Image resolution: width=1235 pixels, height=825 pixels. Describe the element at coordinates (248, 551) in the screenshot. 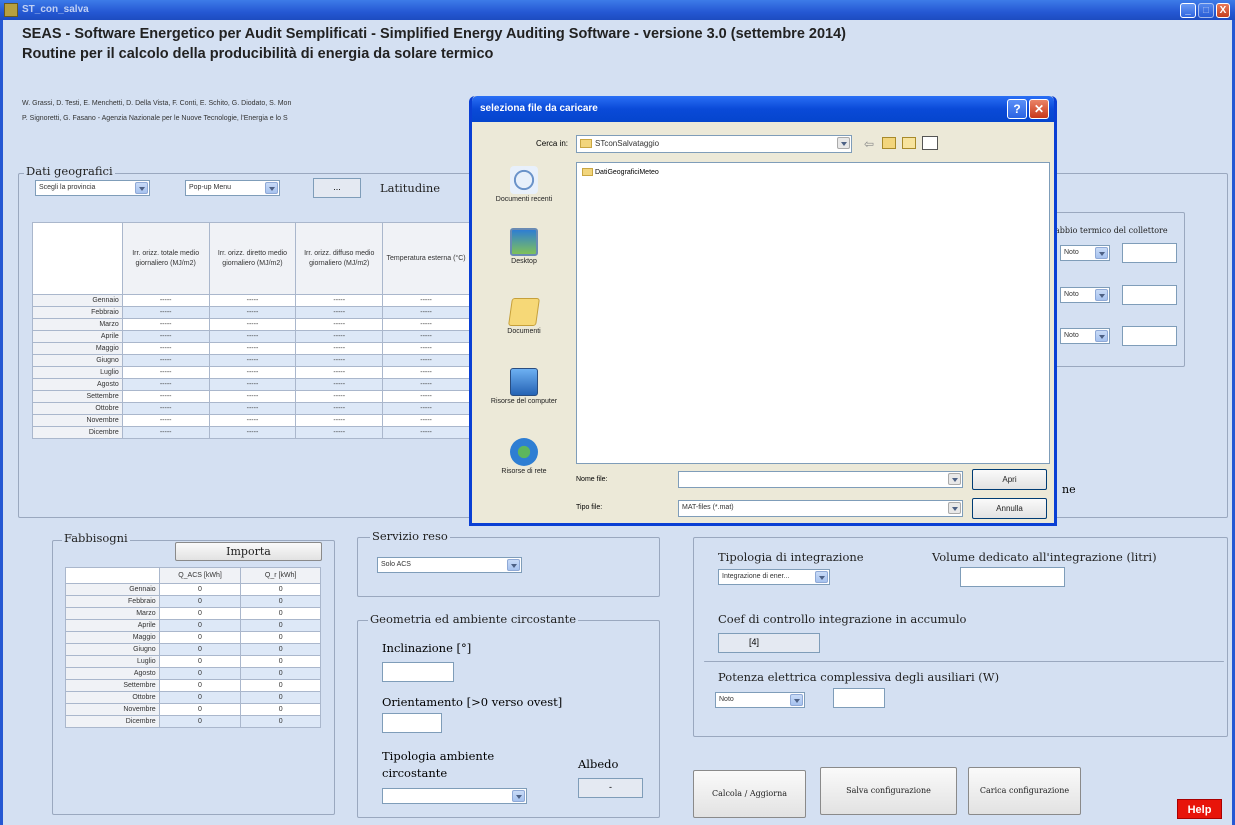

I see `importa-button: Importa` at that location.